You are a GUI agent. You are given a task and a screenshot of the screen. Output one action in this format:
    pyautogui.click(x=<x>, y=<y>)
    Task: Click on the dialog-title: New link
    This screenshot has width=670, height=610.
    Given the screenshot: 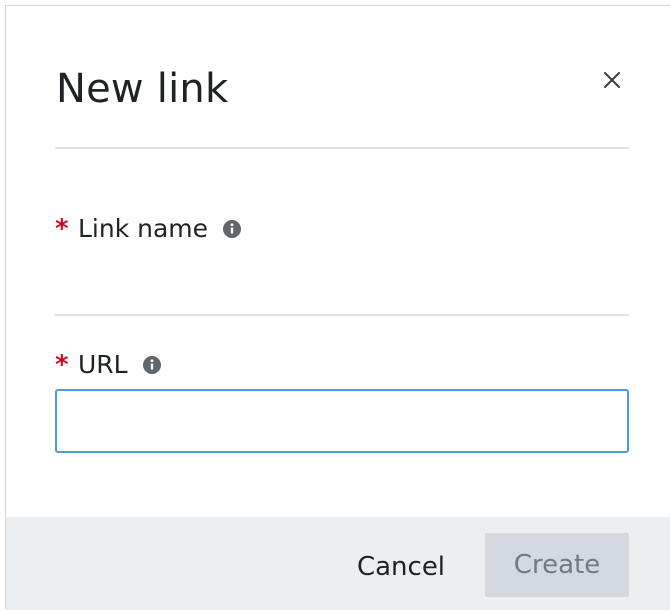 What is the action you would take?
    pyautogui.click(x=142, y=89)
    